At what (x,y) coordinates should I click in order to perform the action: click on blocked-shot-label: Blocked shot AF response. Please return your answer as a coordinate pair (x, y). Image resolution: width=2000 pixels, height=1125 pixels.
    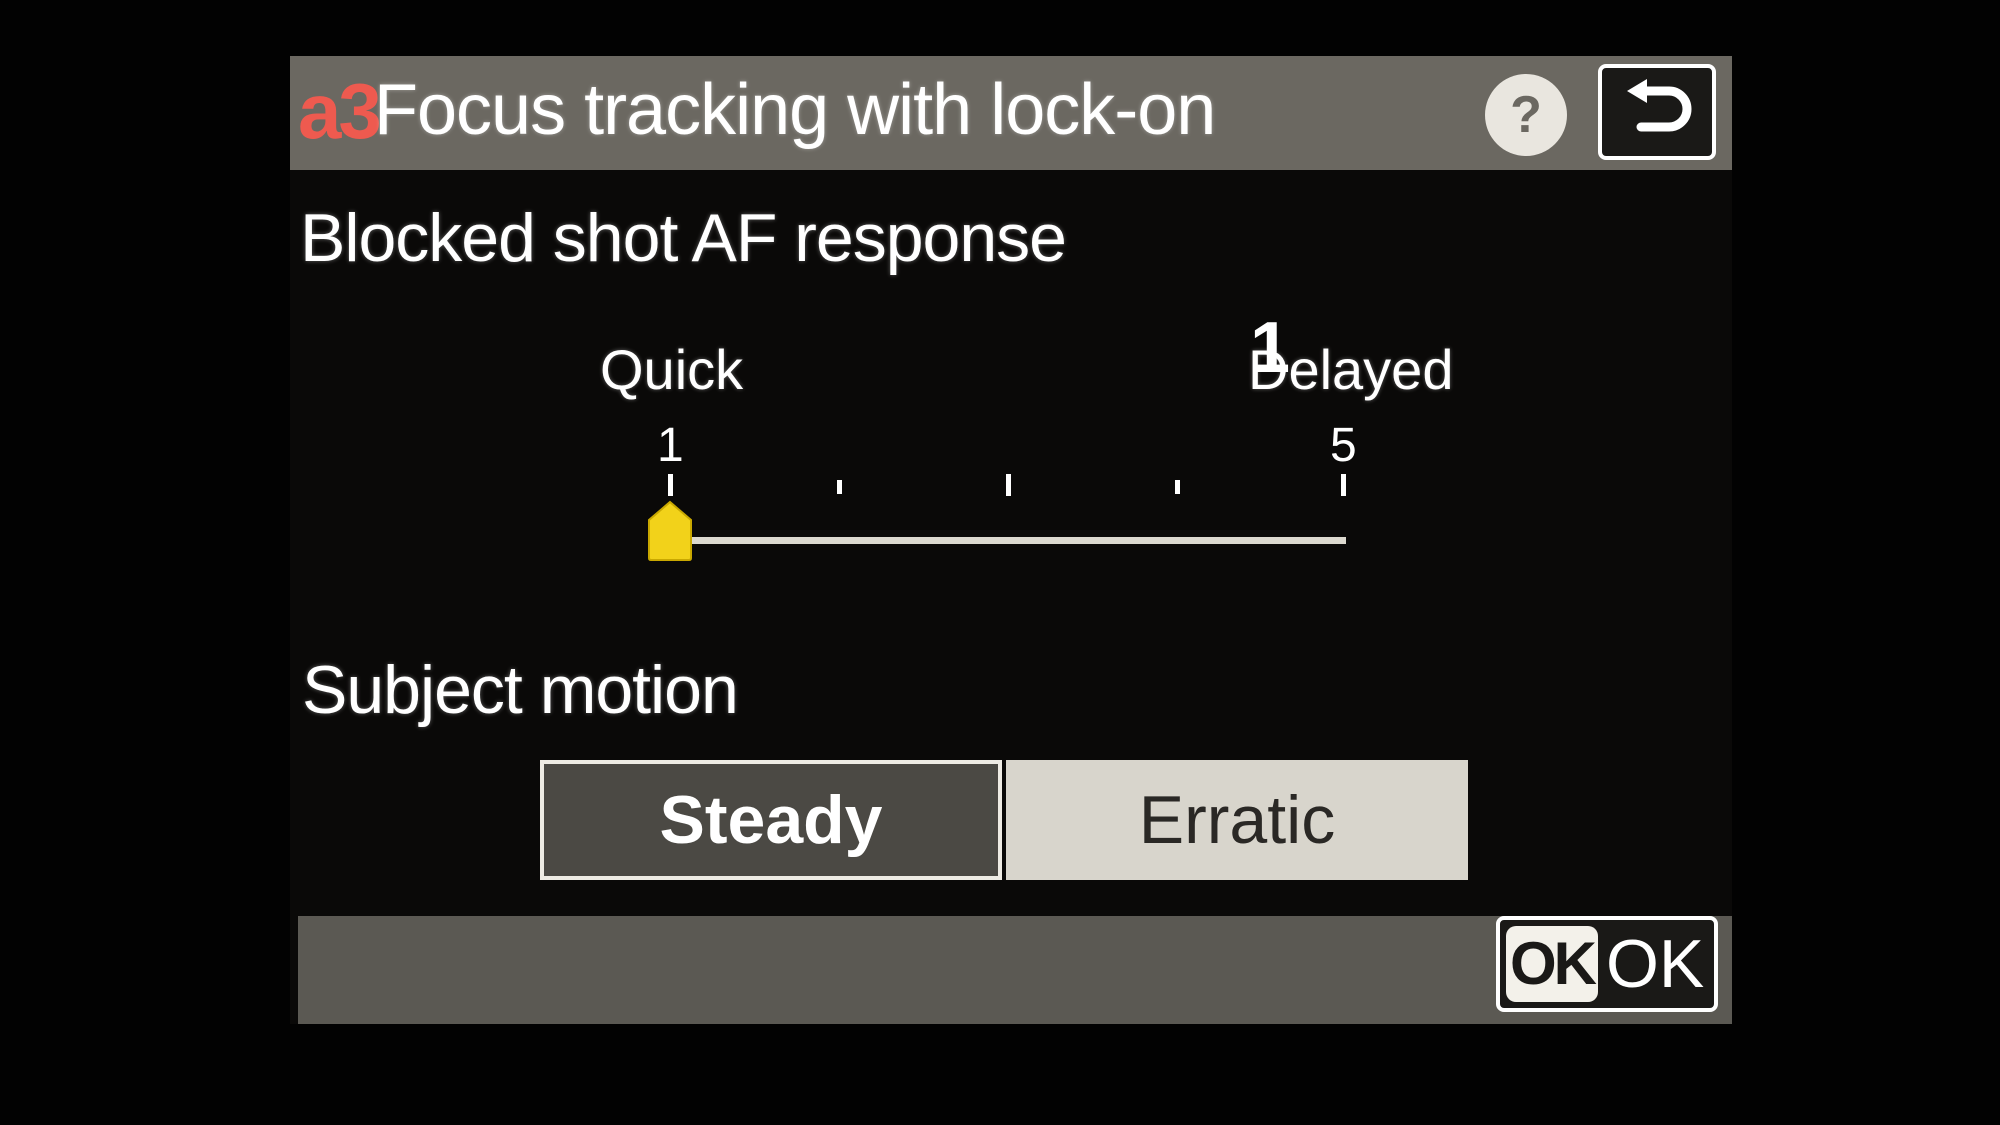
    Looking at the image, I should click on (683, 238).